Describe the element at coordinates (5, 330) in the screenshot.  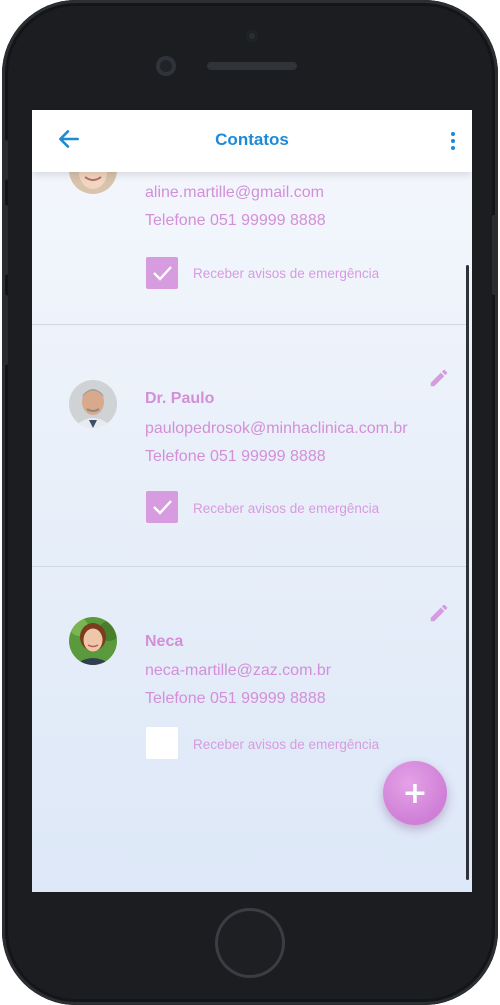
I see `volume-down-button` at that location.